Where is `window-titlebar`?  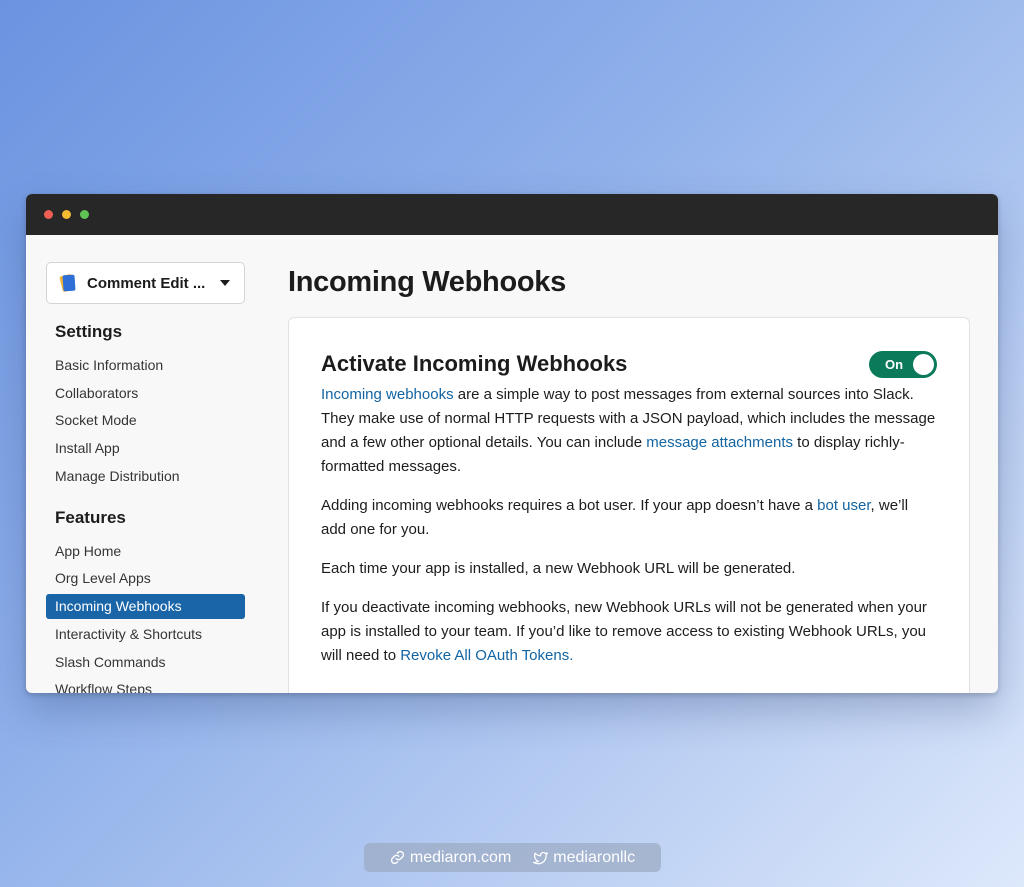 window-titlebar is located at coordinates (512, 214).